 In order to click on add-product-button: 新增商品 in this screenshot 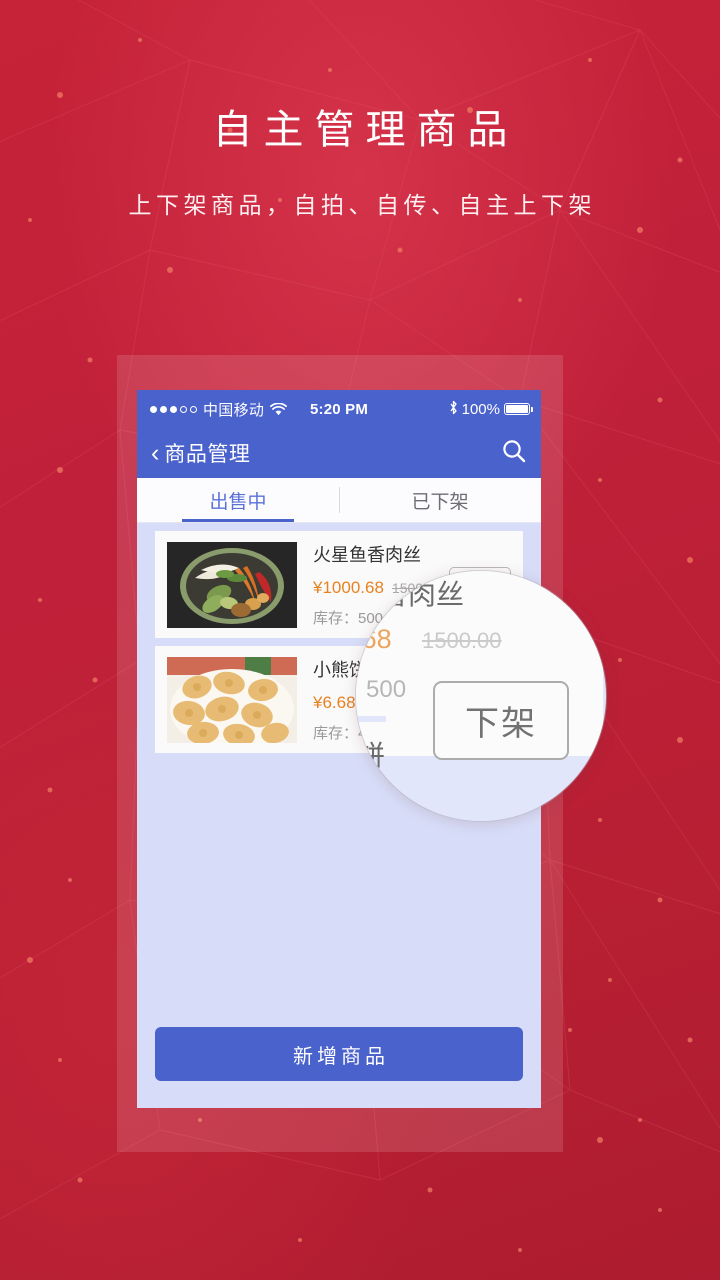, I will do `click(339, 1054)`.